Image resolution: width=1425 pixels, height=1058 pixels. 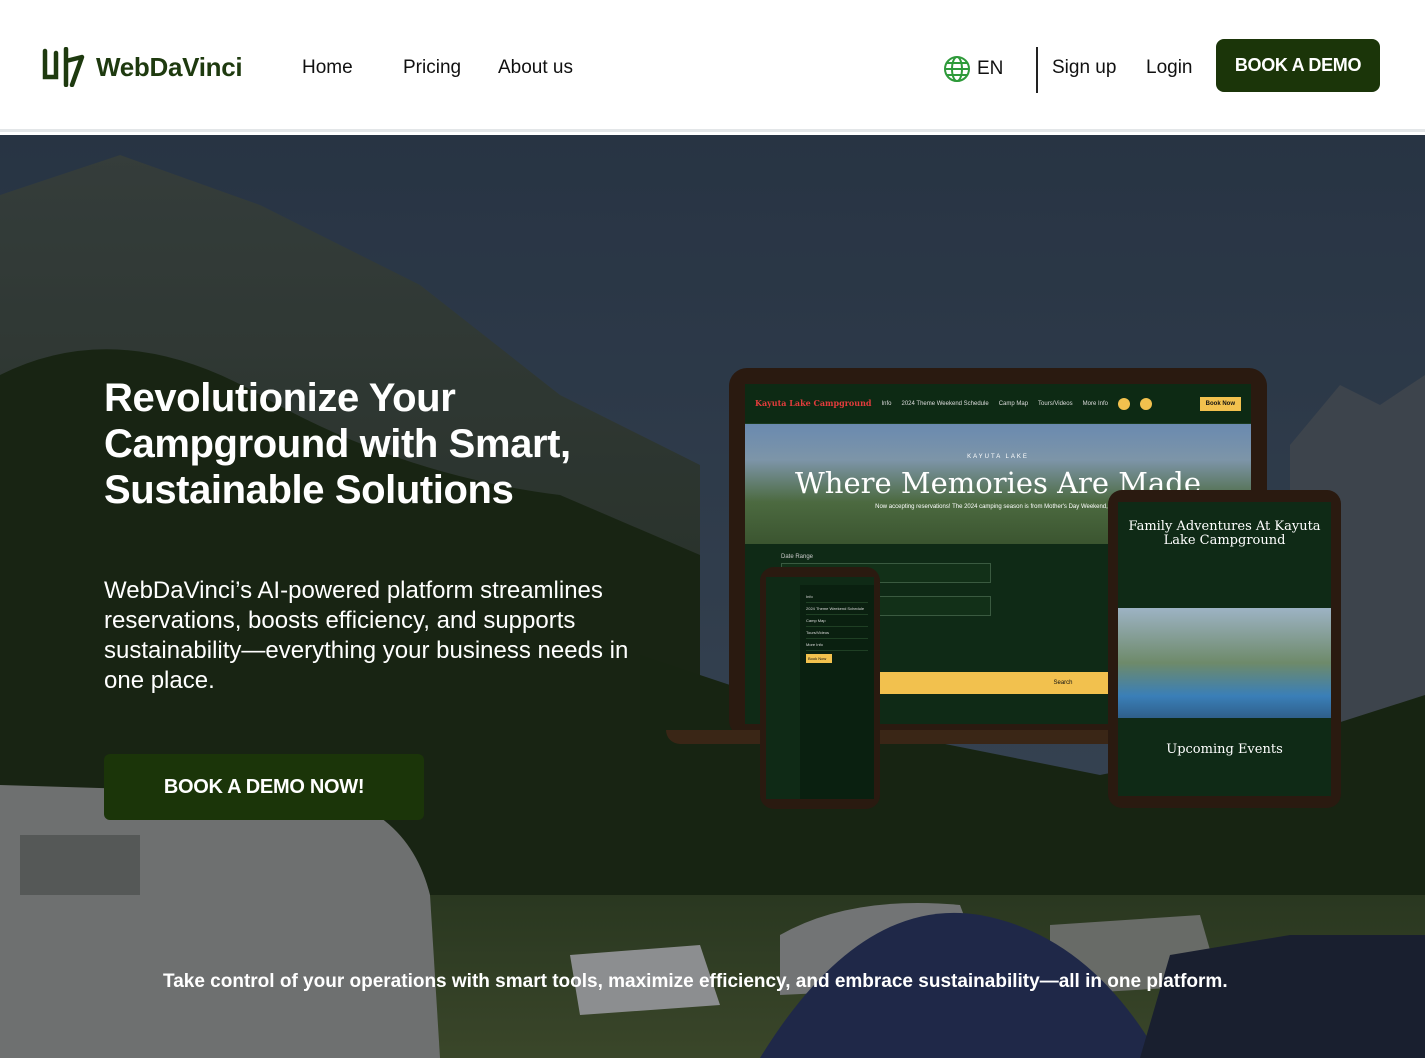 What do you see at coordinates (837, 609) in the screenshot?
I see `phone-menu-item: 2024 Theme Weekend Schedule` at bounding box center [837, 609].